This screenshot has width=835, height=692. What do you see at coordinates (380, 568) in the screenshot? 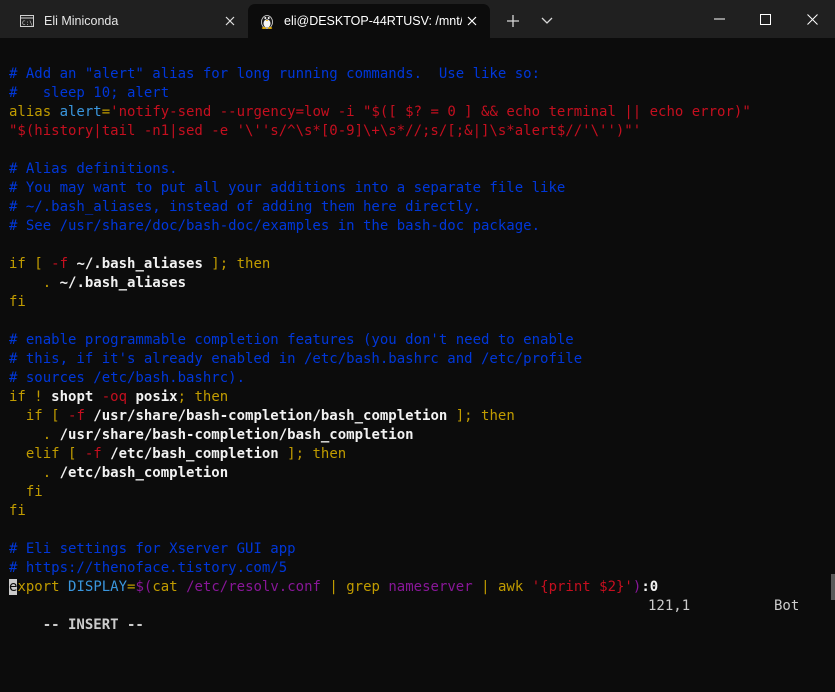
I see `code-line: # https://thenoface.tistory.com/5` at bounding box center [380, 568].